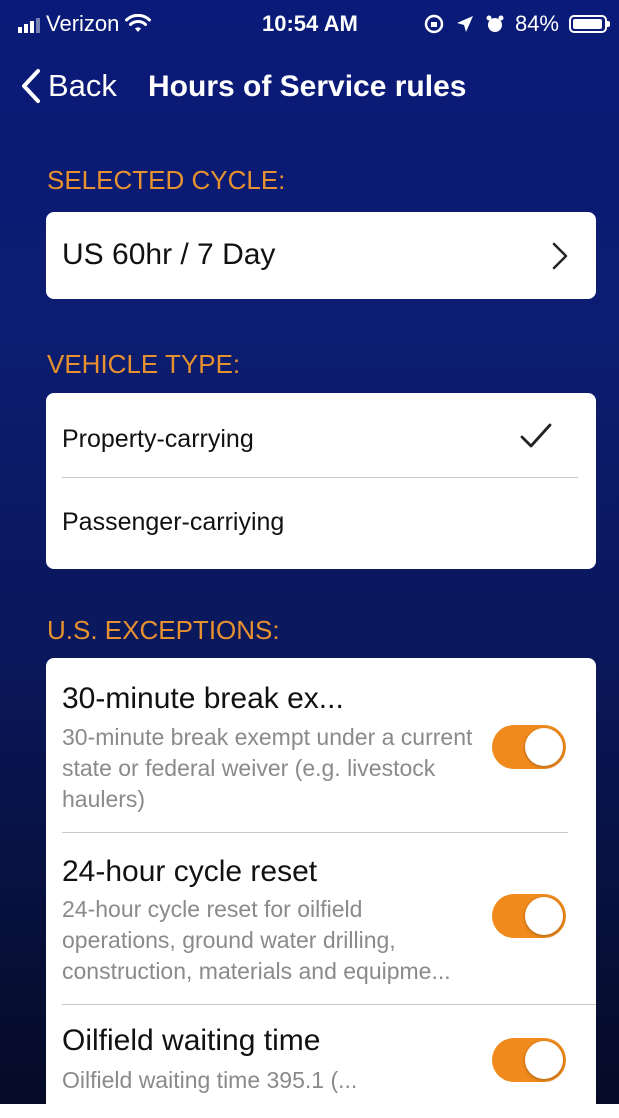 Image resolution: width=619 pixels, height=1118 pixels. I want to click on exception-title: Oilfield waiting time, so click(191, 1040).